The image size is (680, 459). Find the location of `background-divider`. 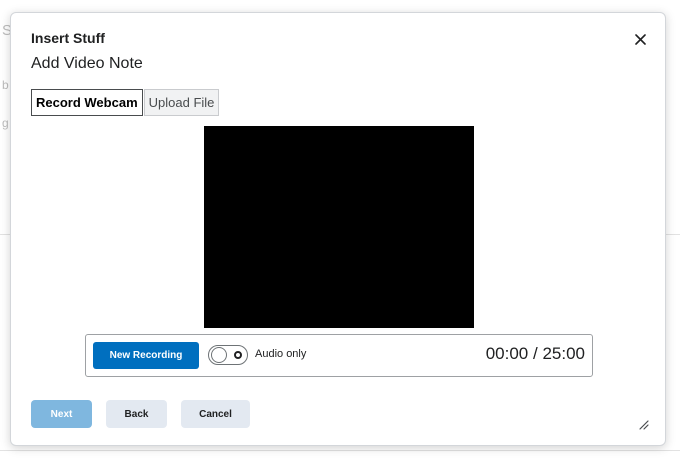

background-divider is located at coordinates (340, 450).